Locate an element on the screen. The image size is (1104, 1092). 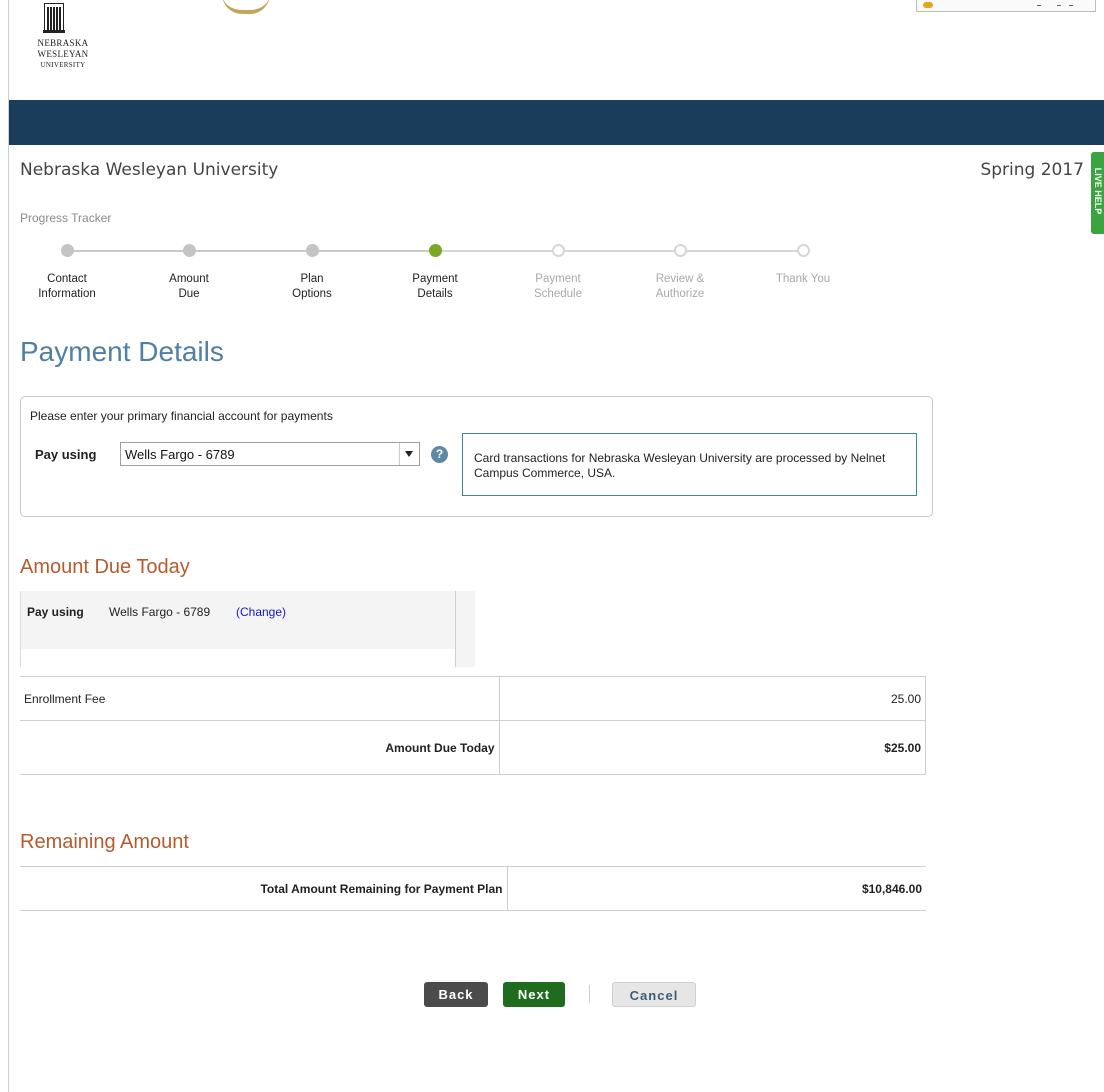
amount-due-total-label: Amount Due Today is located at coordinates (260, 747).